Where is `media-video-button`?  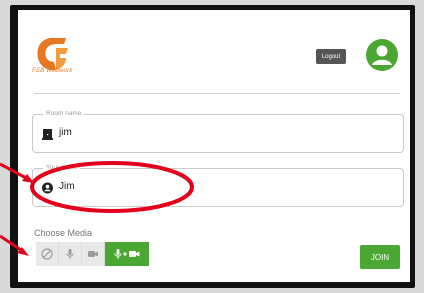
media-video-button is located at coordinates (93, 254).